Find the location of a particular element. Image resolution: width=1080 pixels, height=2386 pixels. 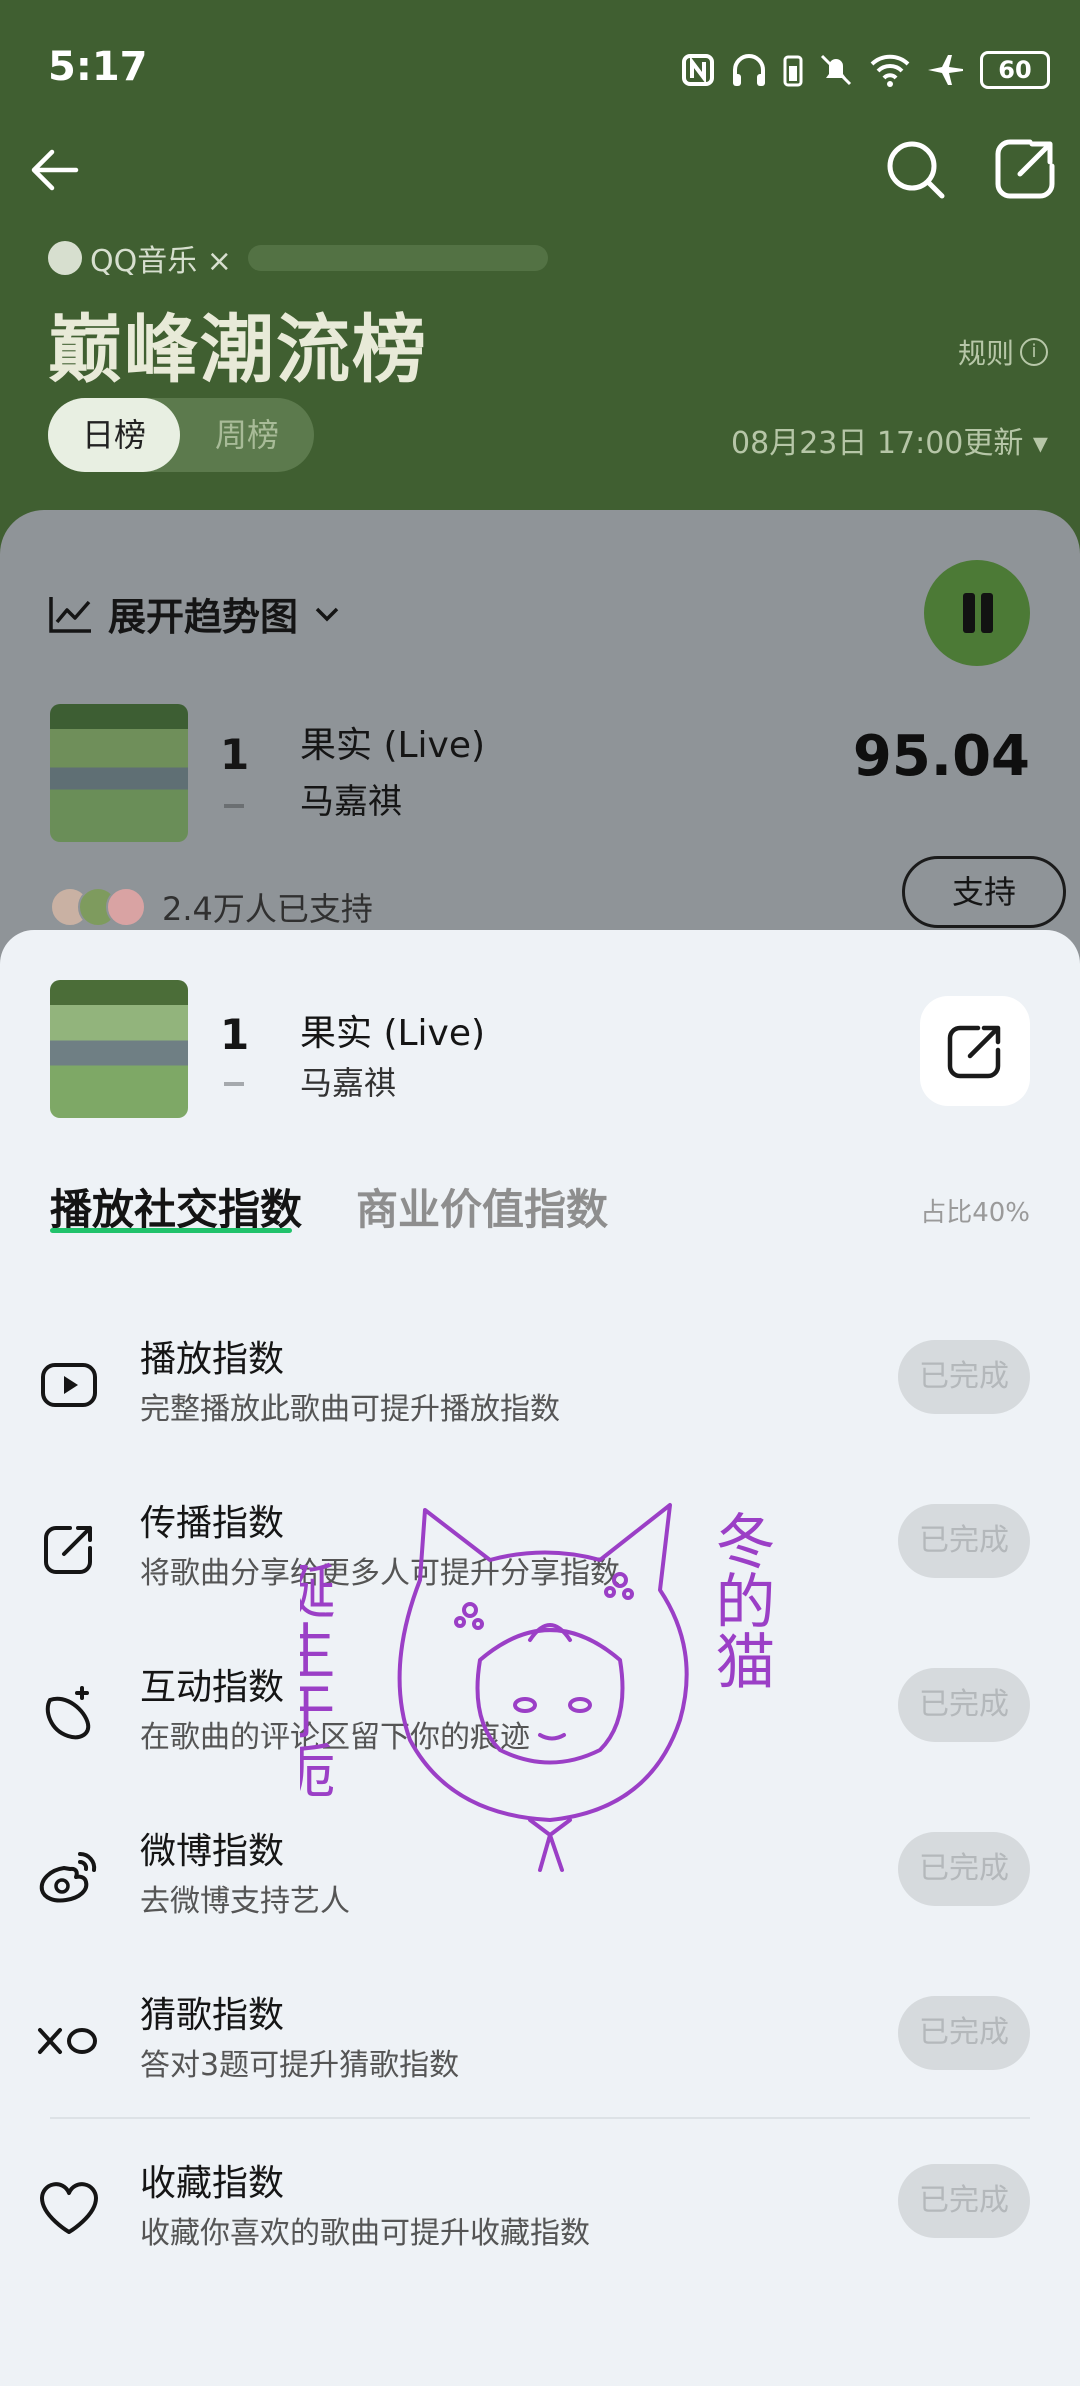

tab-daily: 日榜 is located at coordinates (114, 435).